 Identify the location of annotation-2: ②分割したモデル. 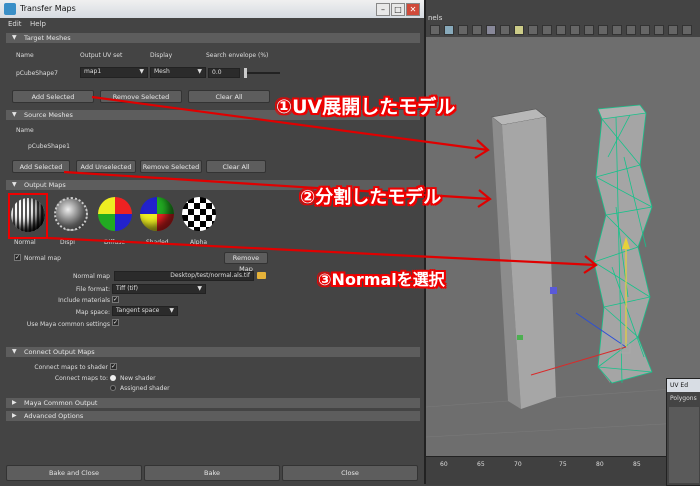
(371, 197).